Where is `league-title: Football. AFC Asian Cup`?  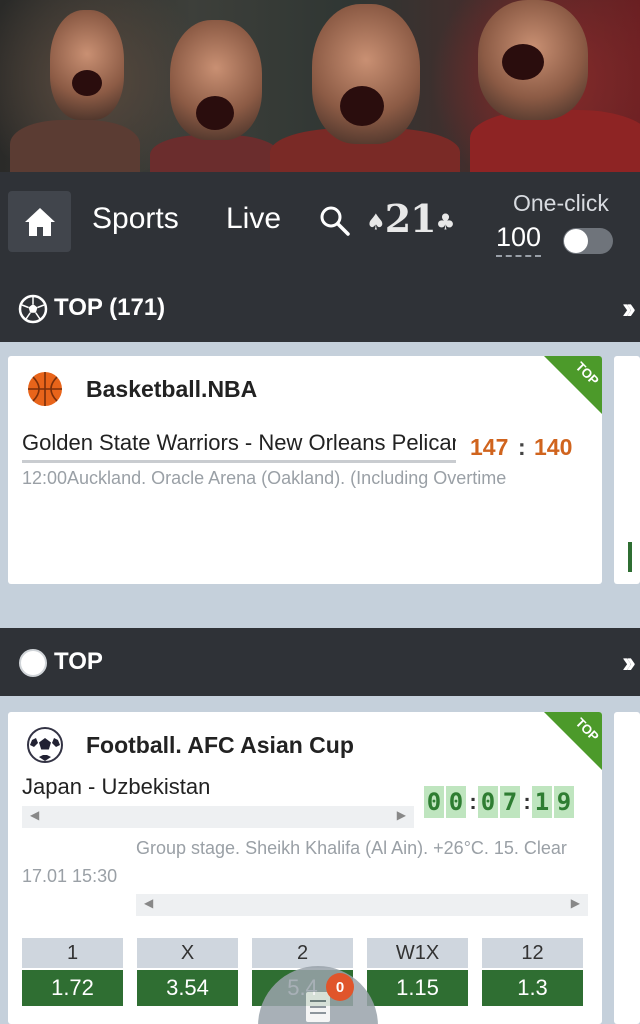
league-title: Football. AFC Asian Cup is located at coordinates (220, 745).